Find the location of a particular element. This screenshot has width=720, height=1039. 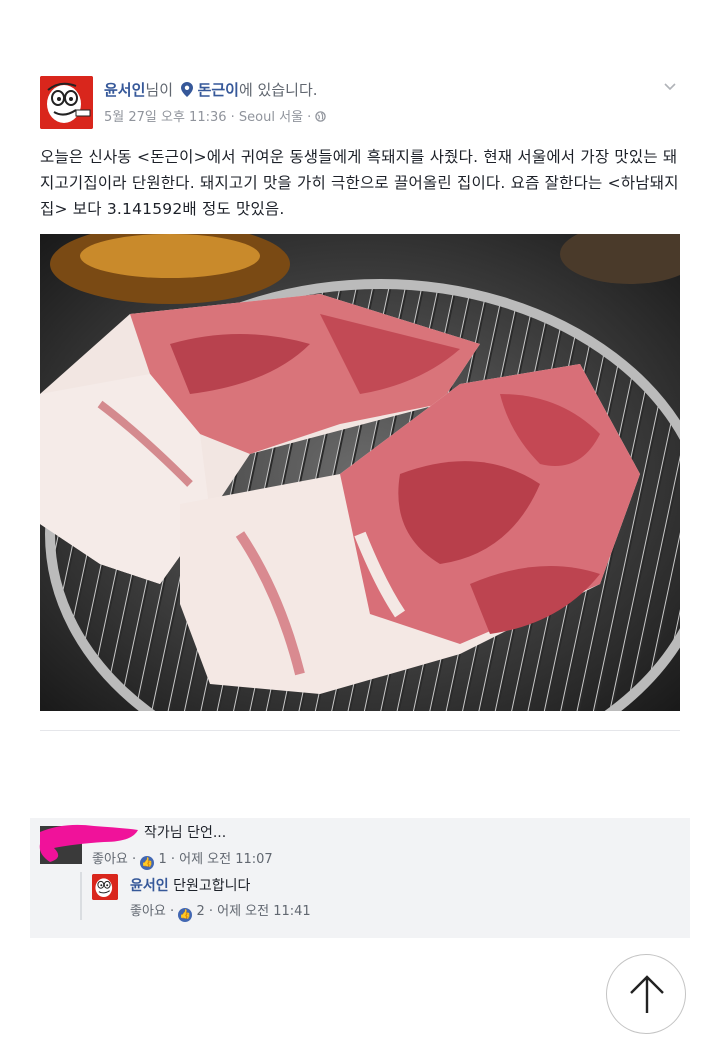

like-count: 1 is located at coordinates (162, 859).